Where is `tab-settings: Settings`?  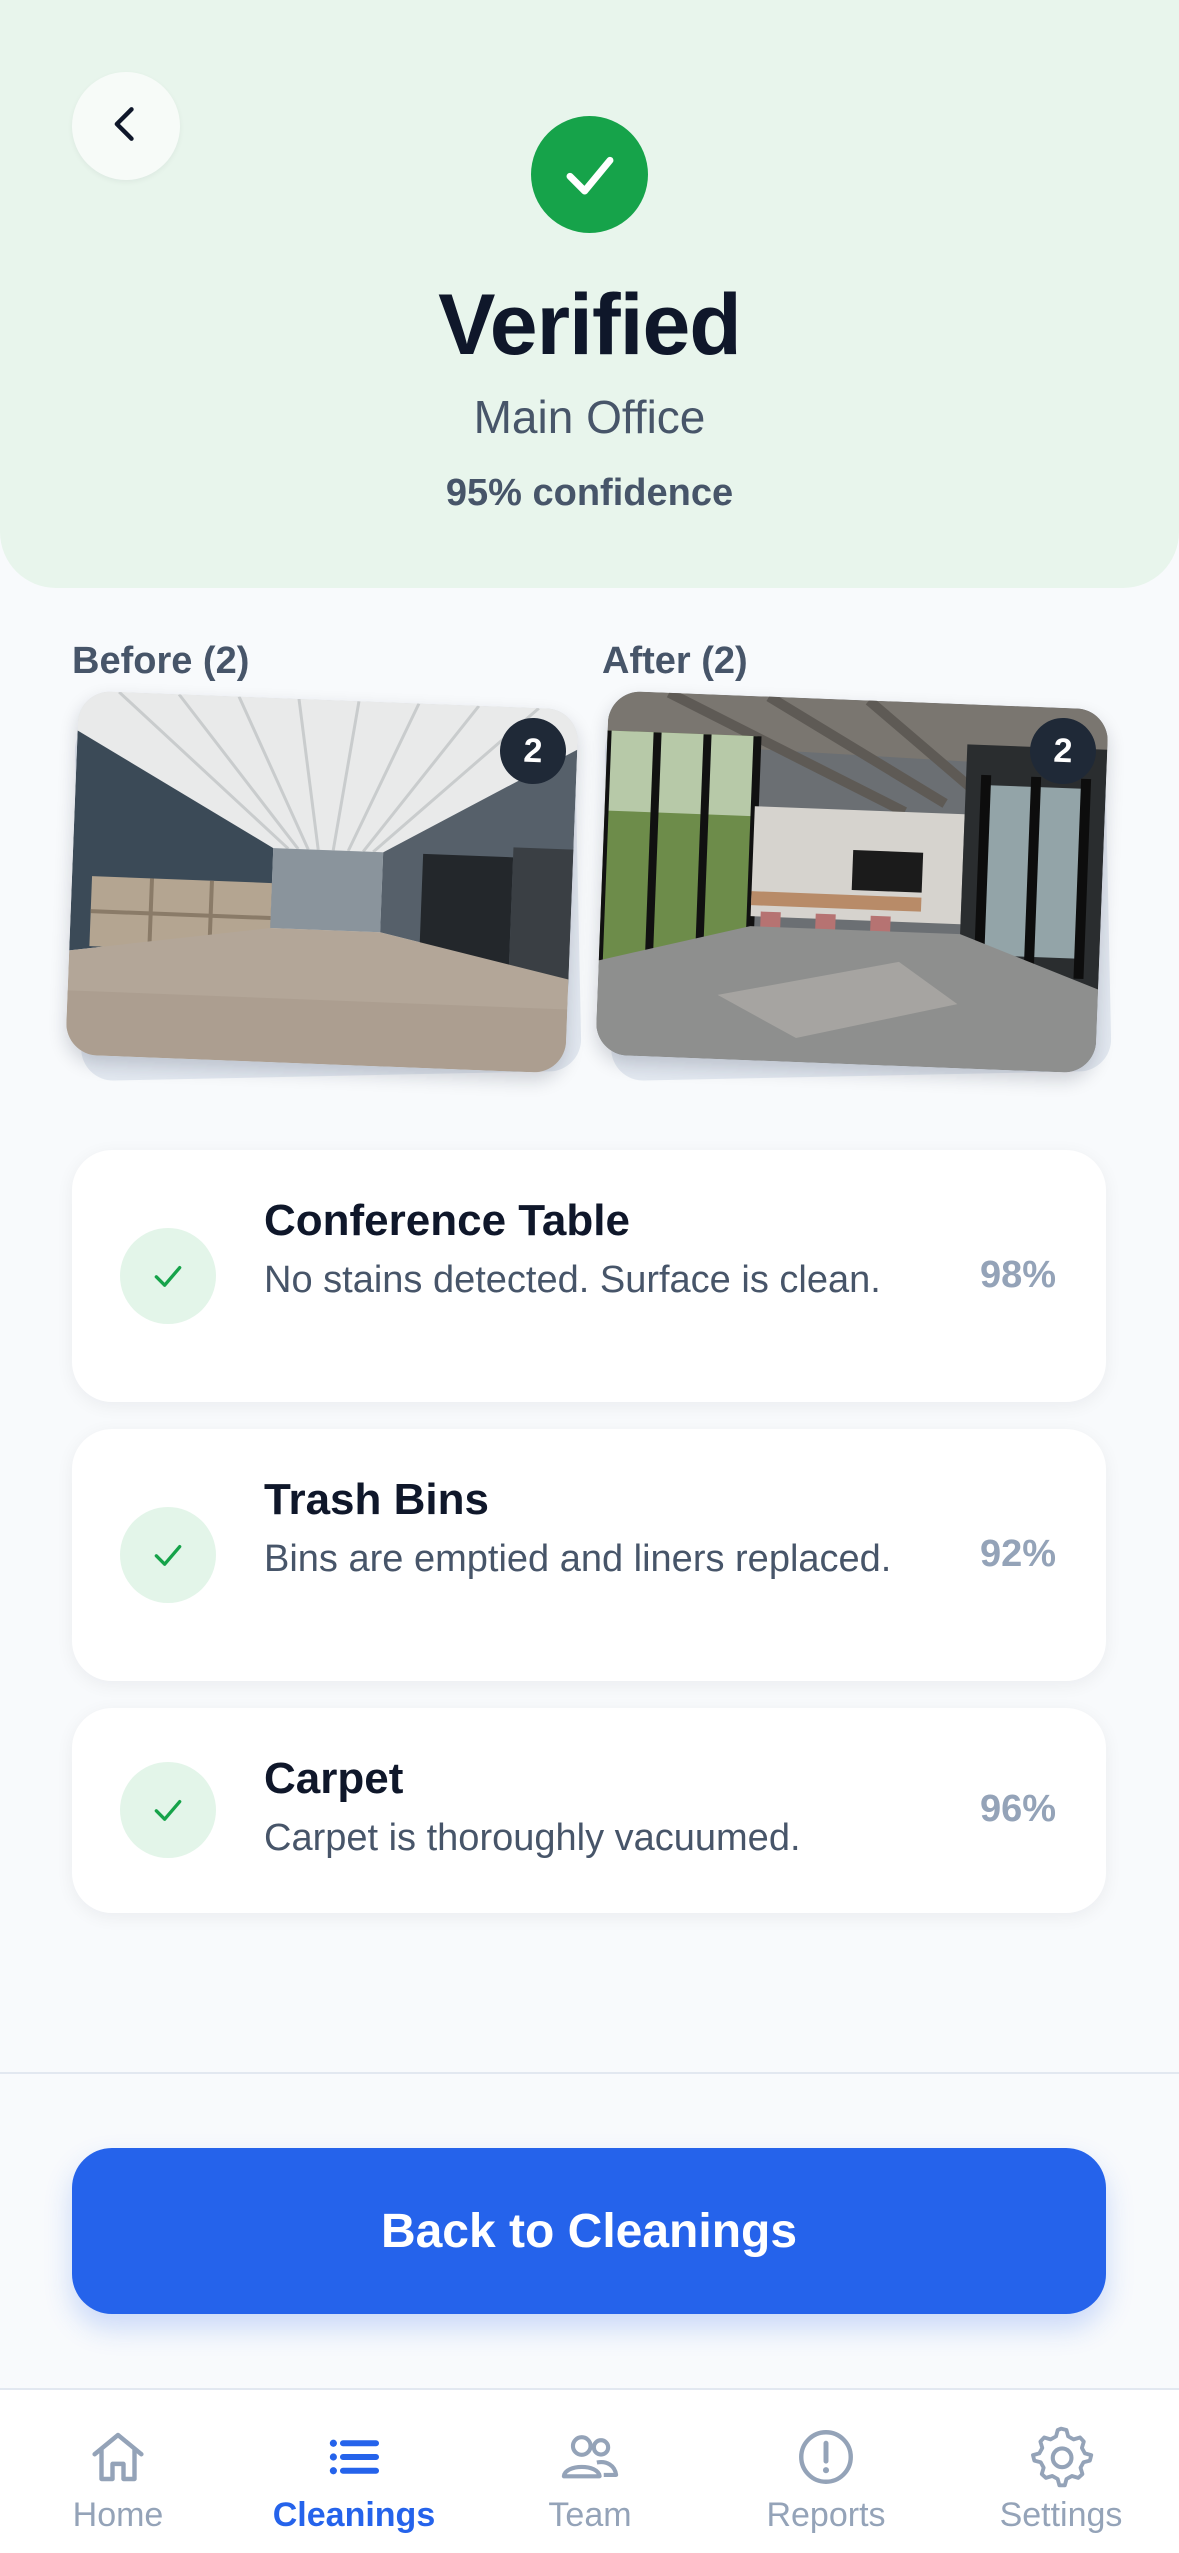 tab-settings: Settings is located at coordinates (1061, 2471).